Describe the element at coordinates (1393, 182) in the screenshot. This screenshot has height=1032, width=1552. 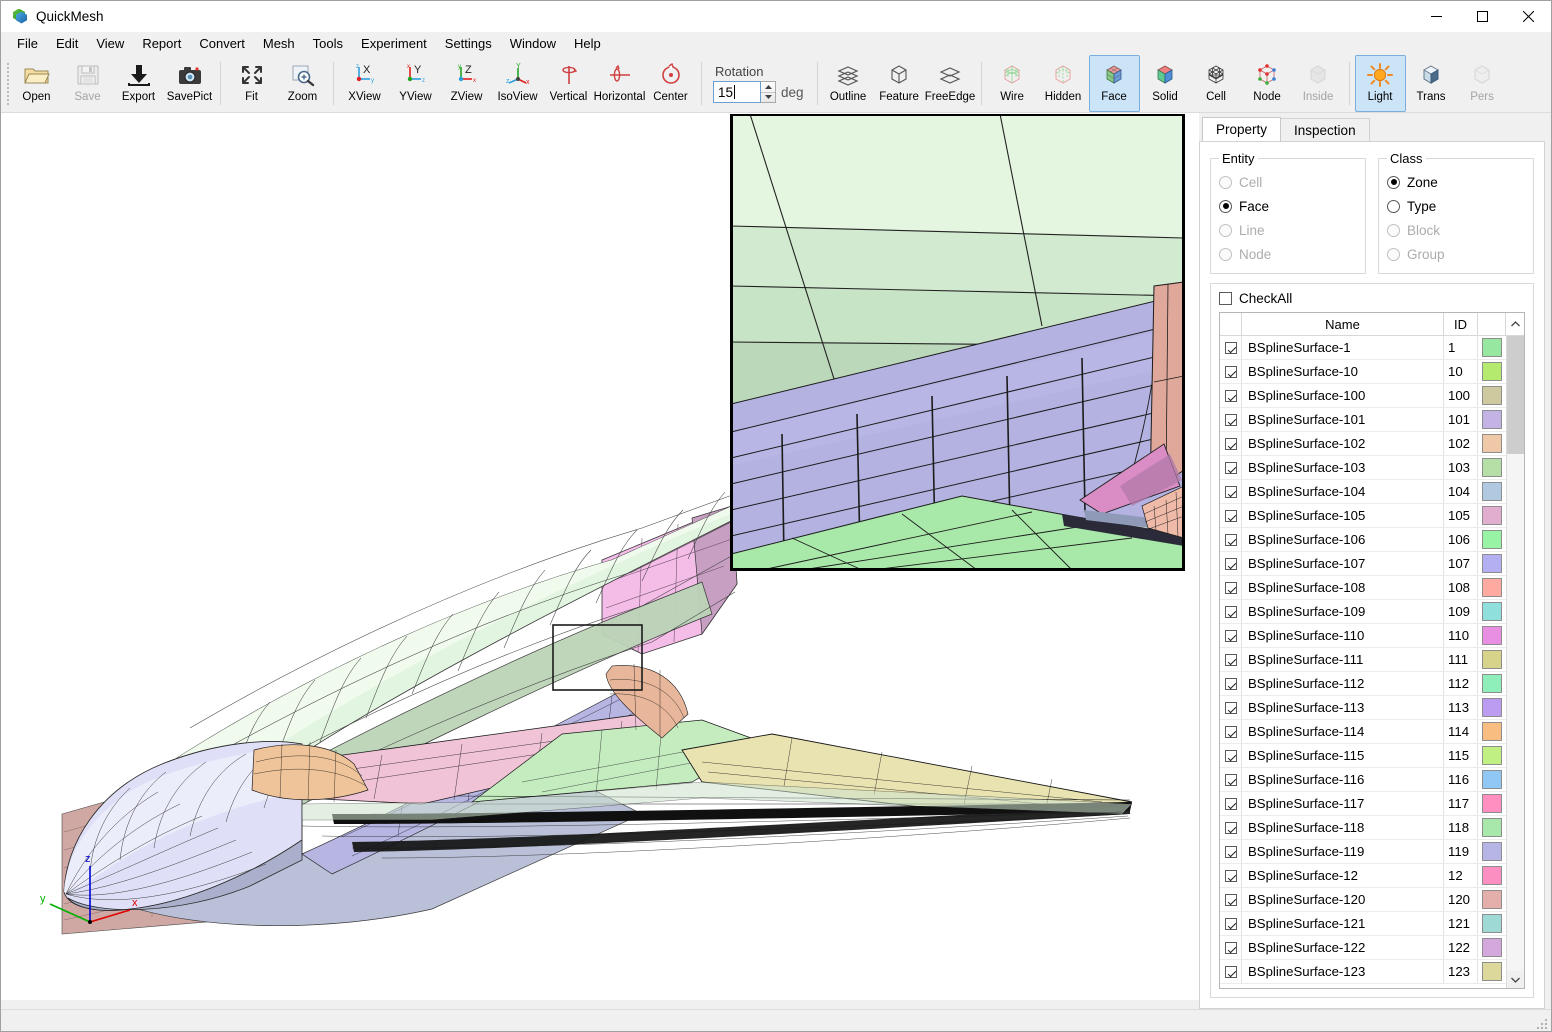
I see `radio-button-icon` at that location.